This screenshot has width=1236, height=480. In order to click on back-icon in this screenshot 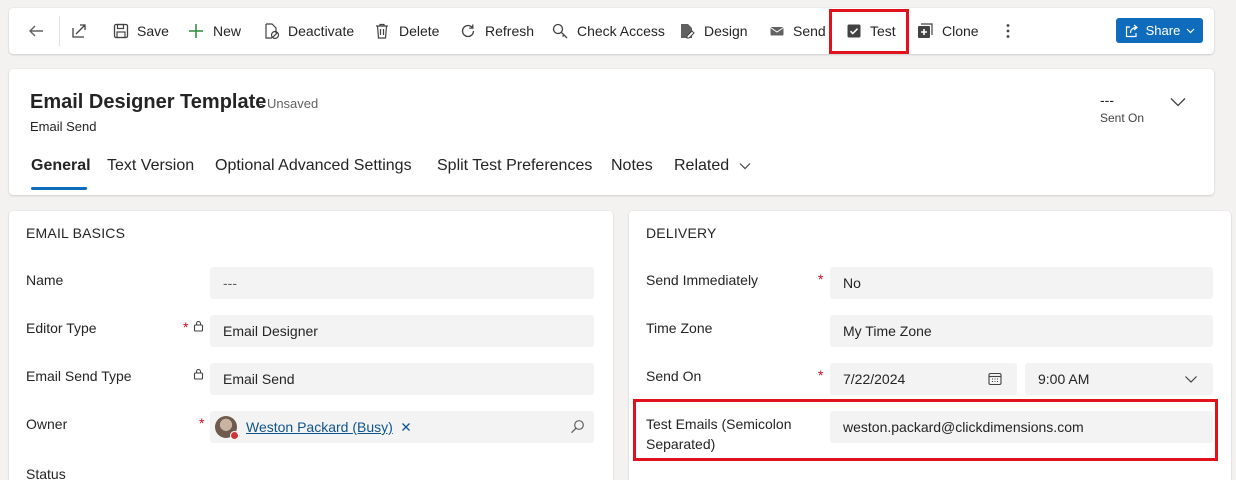, I will do `click(36, 31)`.